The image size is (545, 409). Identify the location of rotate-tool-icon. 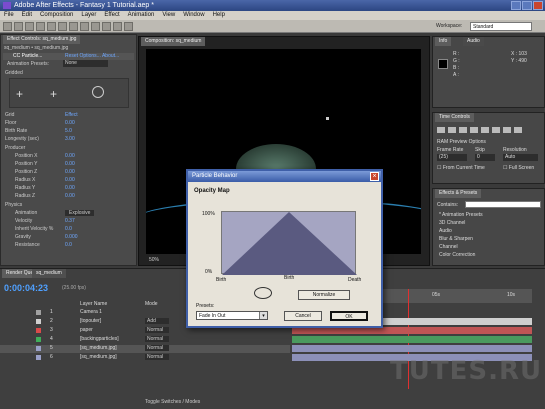
(40, 26).